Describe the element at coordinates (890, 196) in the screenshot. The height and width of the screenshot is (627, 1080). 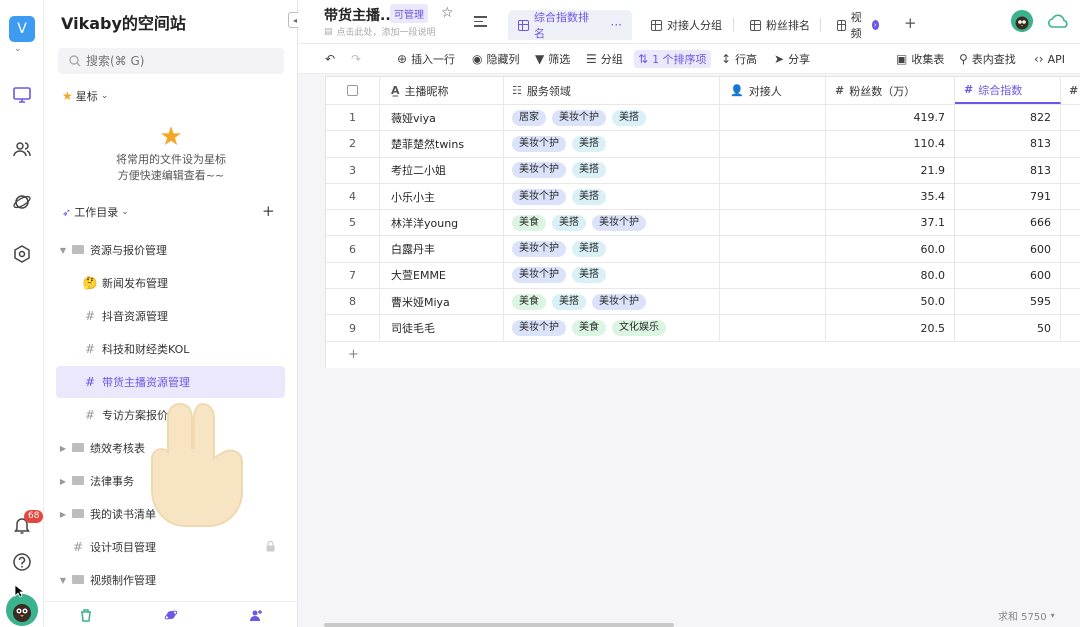
I see `cell-fans: 35.4` at that location.